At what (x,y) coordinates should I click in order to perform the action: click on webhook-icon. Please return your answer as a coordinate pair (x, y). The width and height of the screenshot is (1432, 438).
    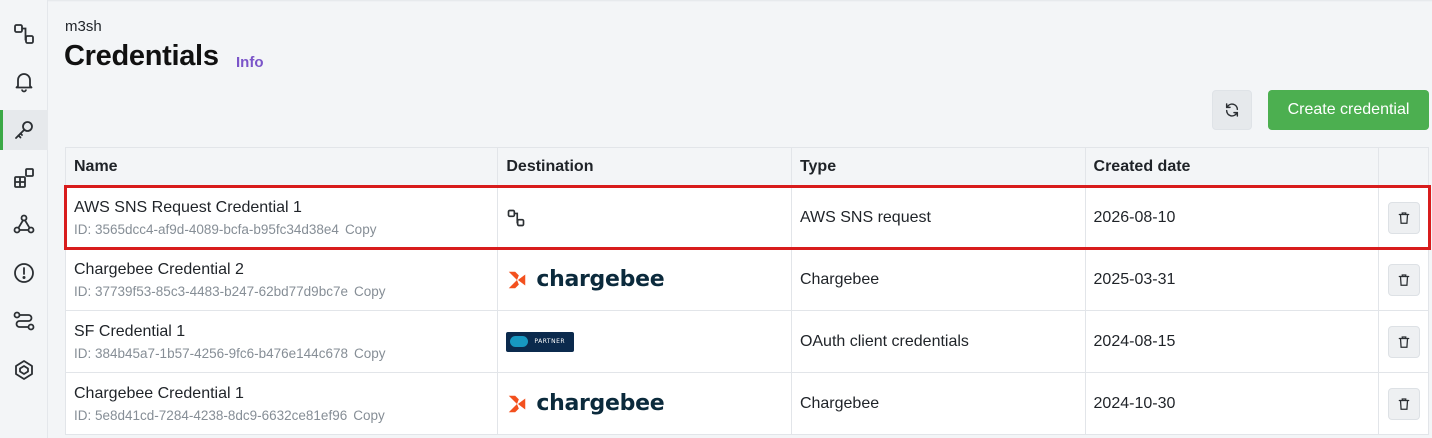
    Looking at the image, I should click on (24, 224).